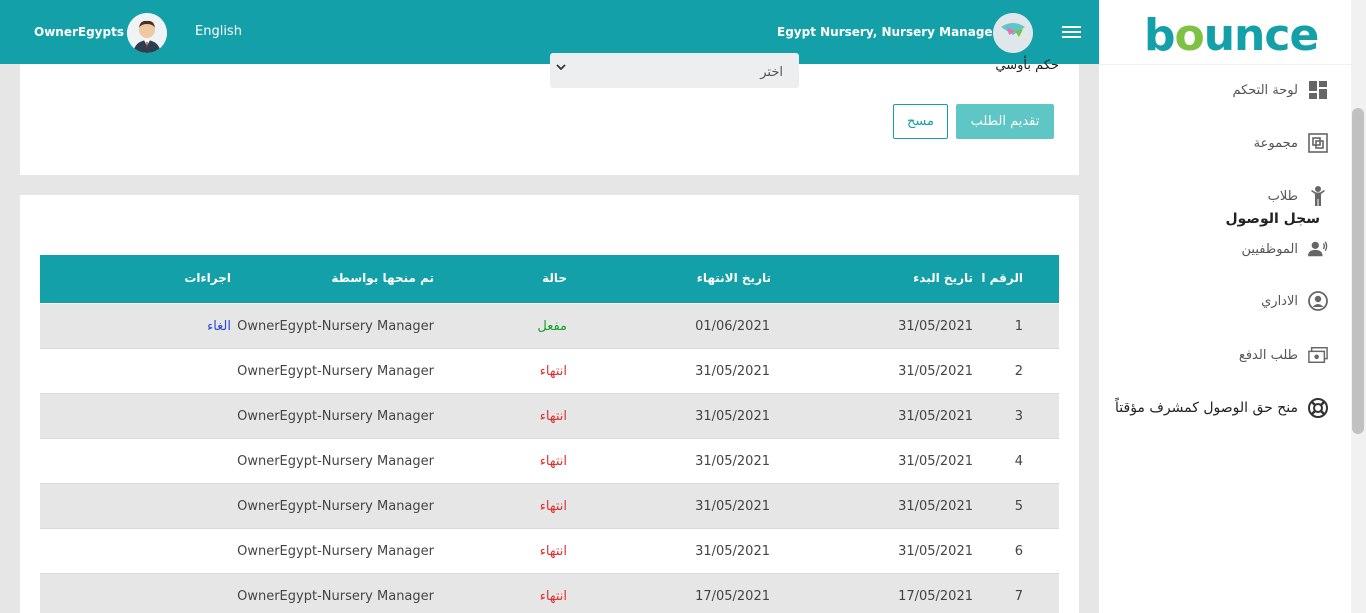  Describe the element at coordinates (732, 596) in the screenshot. I see `cell-end-date: 17/05/2021` at that location.